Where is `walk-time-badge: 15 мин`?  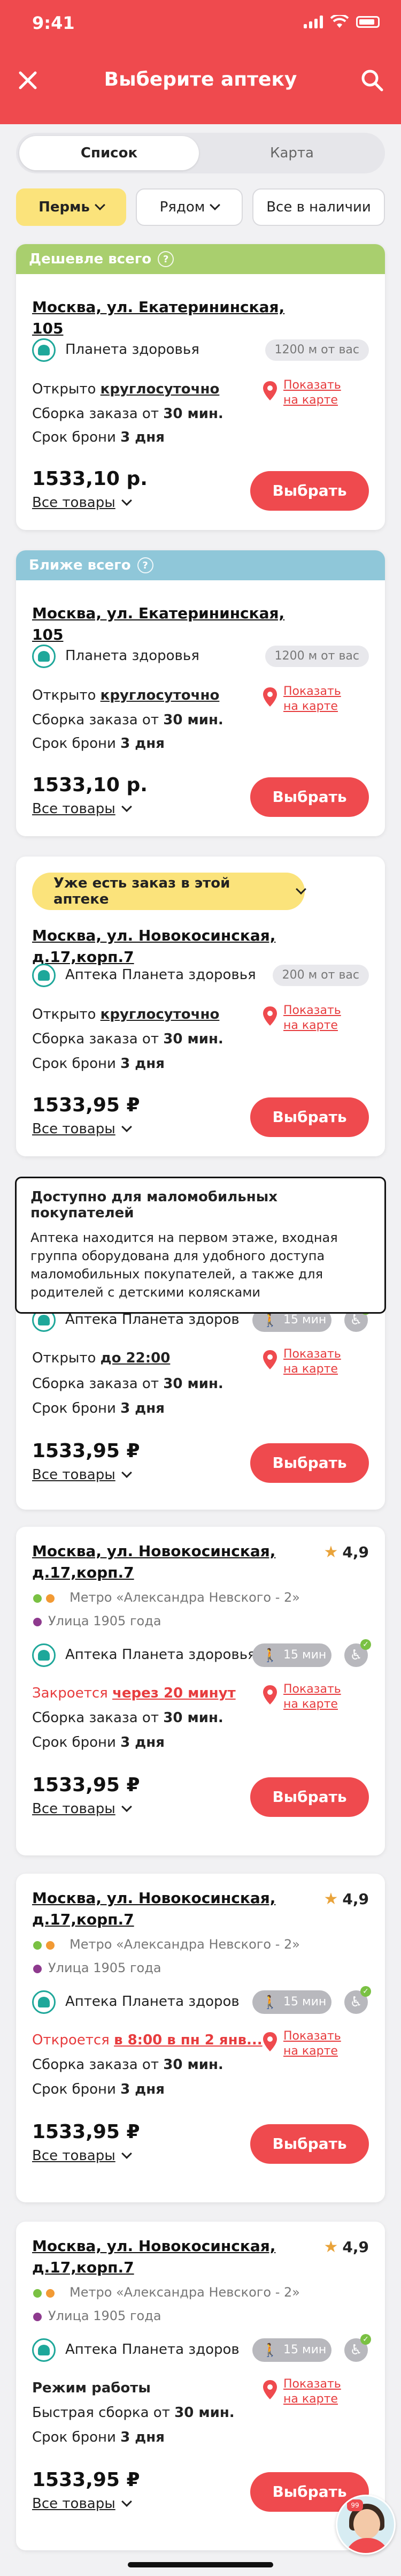 walk-time-badge: 15 мин is located at coordinates (291, 2002).